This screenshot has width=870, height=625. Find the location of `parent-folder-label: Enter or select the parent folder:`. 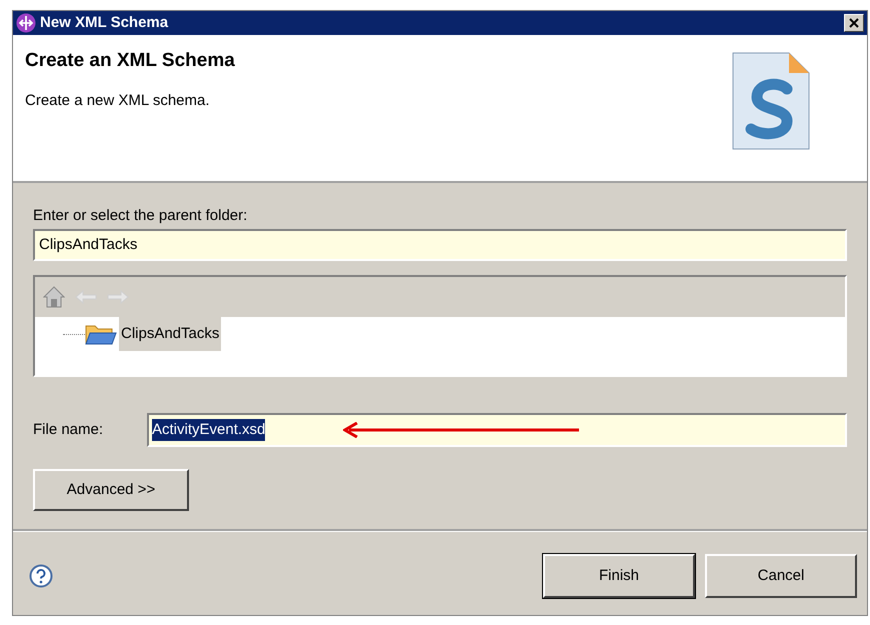

parent-folder-label: Enter or select the parent folder: is located at coordinates (140, 216).